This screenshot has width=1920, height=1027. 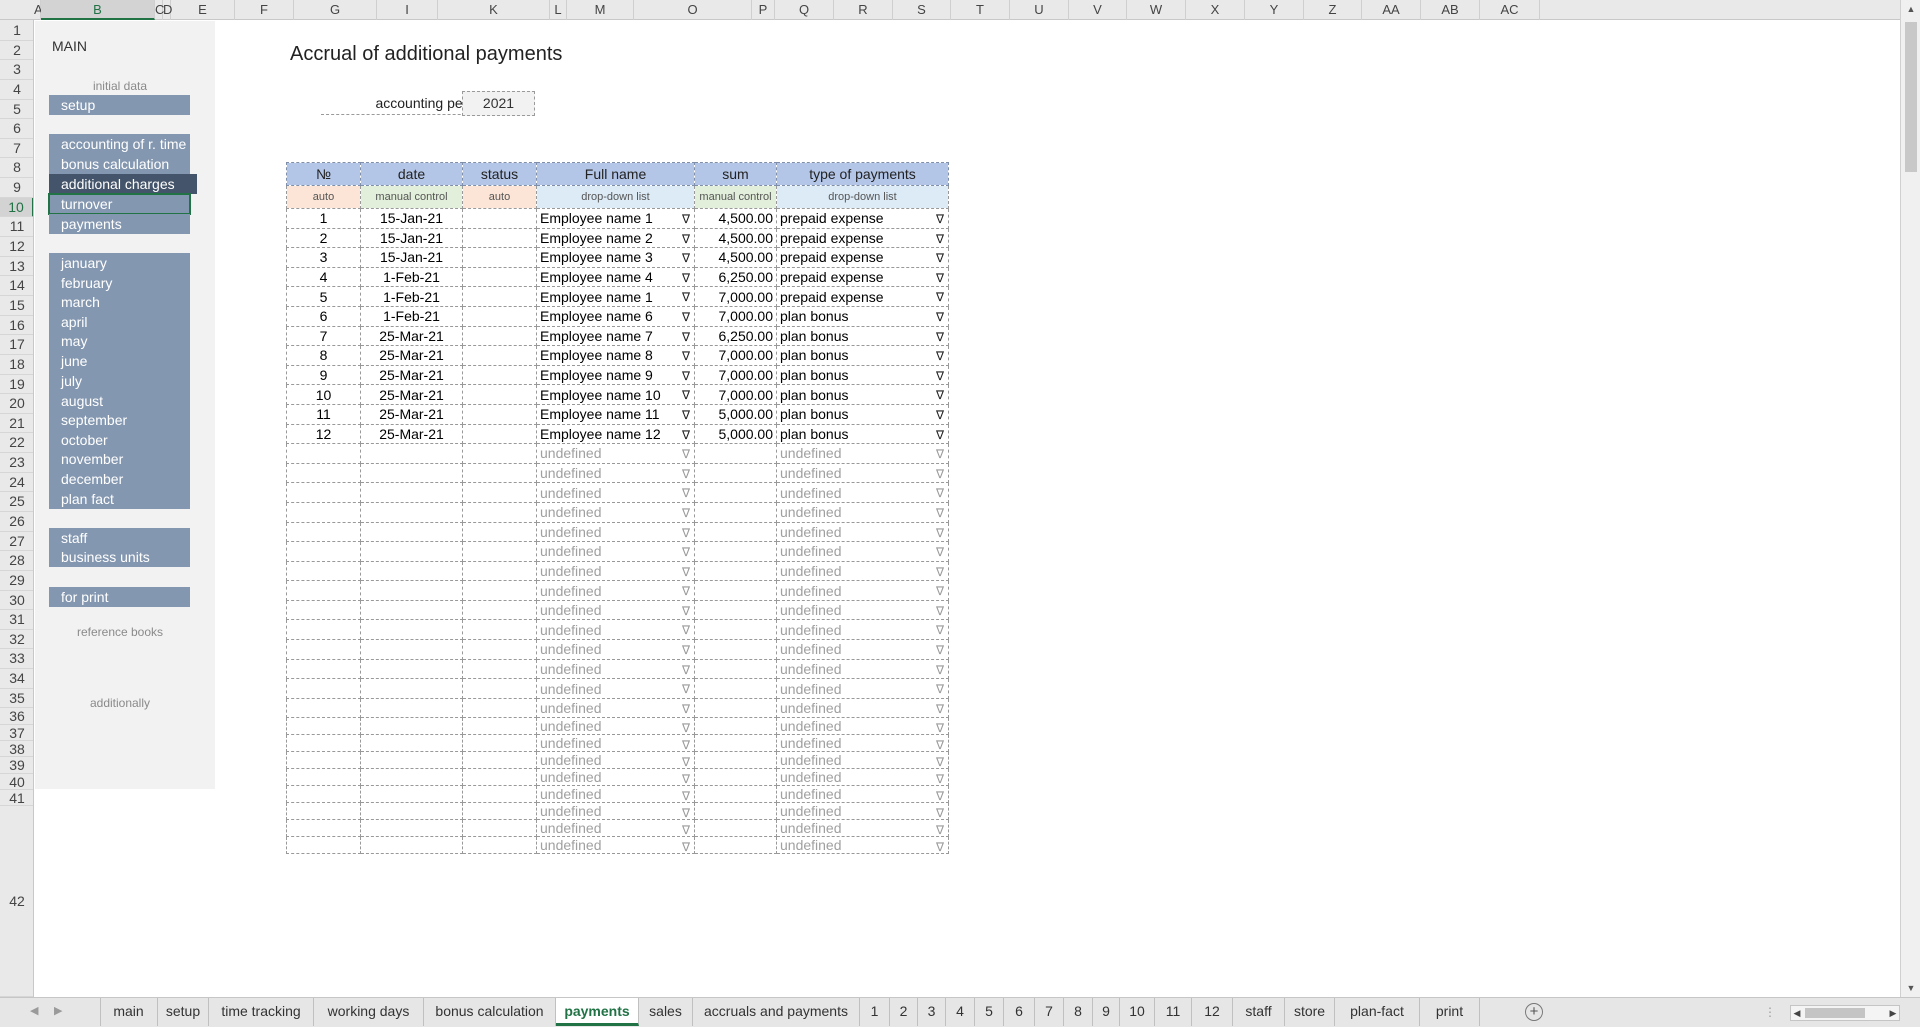 I want to click on column-header-r: R, so click(x=863, y=10).